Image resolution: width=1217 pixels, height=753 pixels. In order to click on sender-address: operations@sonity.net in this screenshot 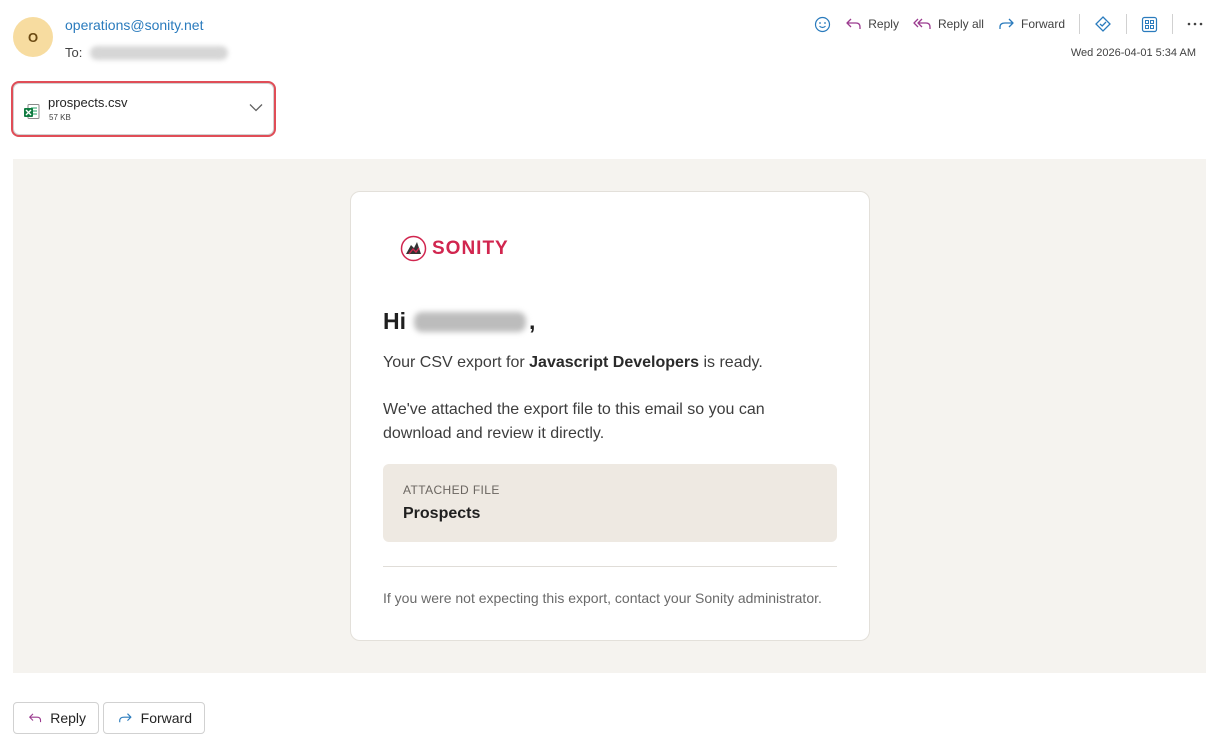, I will do `click(134, 25)`.